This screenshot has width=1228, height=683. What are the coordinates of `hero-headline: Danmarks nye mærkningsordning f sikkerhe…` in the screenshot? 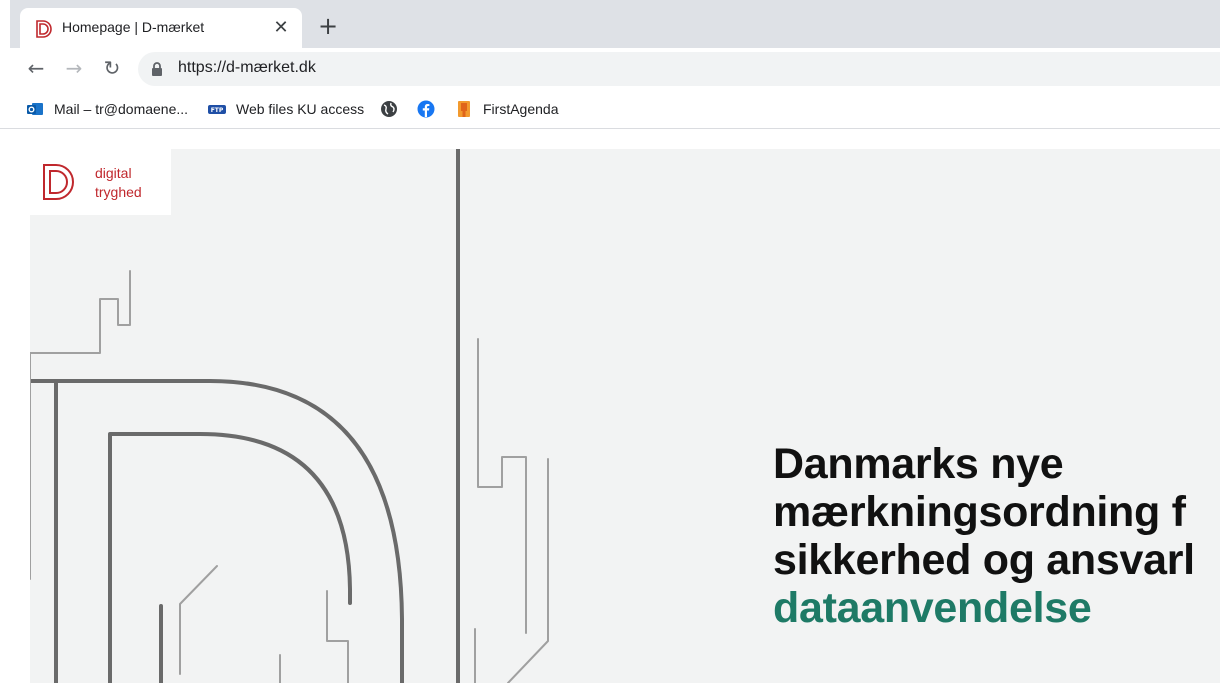 It's located at (1000, 536).